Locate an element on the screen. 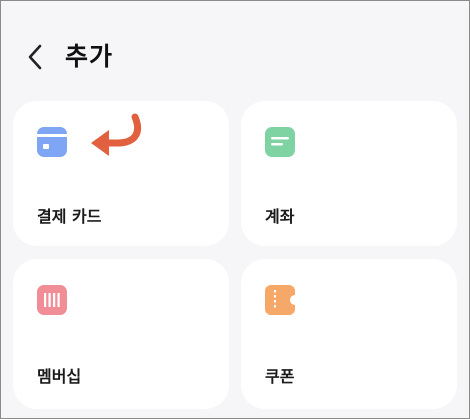 Image resolution: width=470 pixels, height=419 pixels. membership-barcode-icon is located at coordinates (52, 300).